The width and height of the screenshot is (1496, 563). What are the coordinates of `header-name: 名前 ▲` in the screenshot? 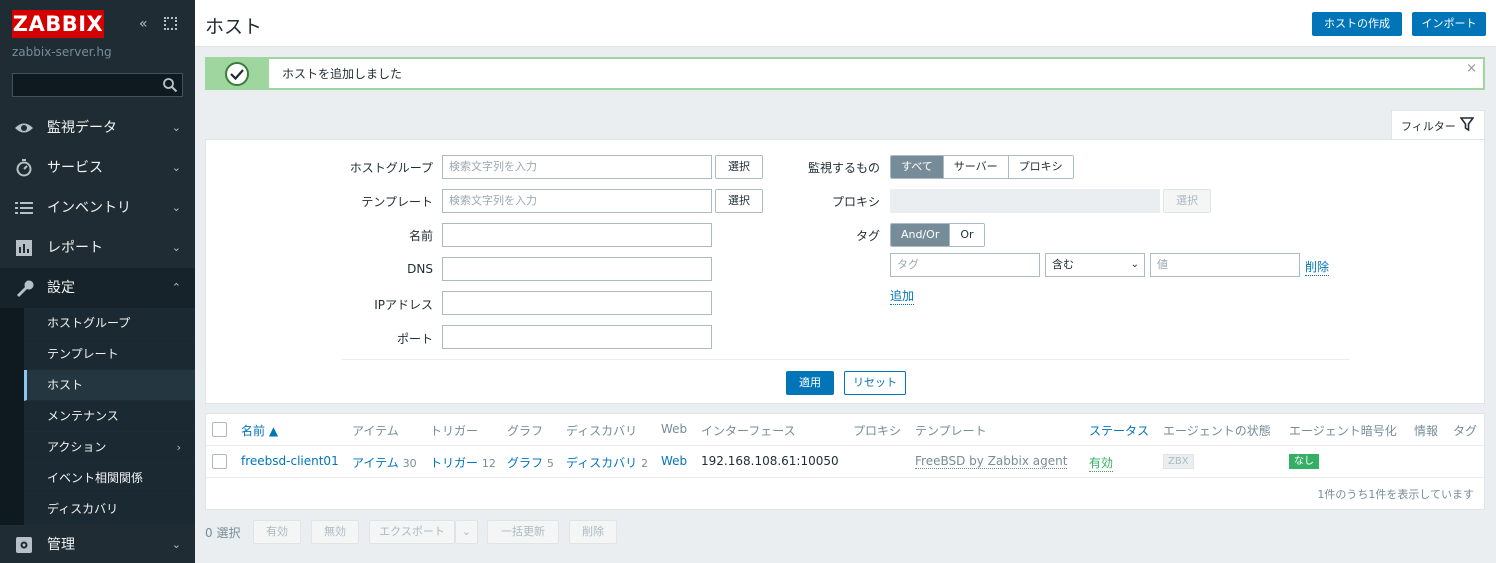 It's located at (259, 430).